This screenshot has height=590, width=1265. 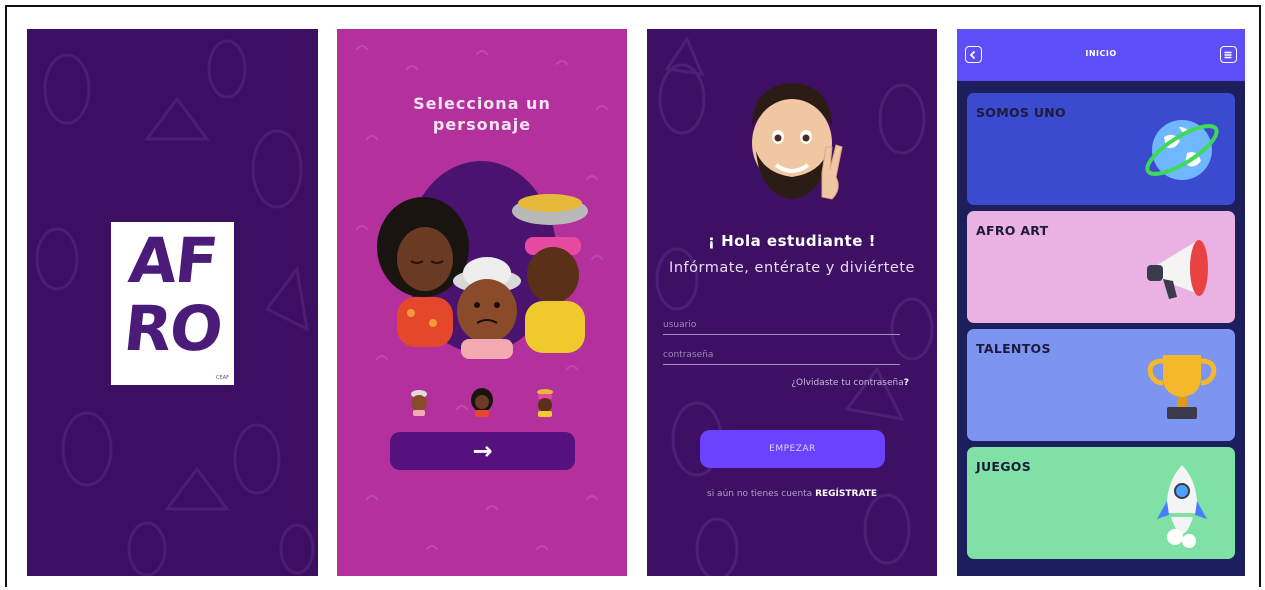 What do you see at coordinates (172, 328) in the screenshot?
I see `logo-line-2: RO` at bounding box center [172, 328].